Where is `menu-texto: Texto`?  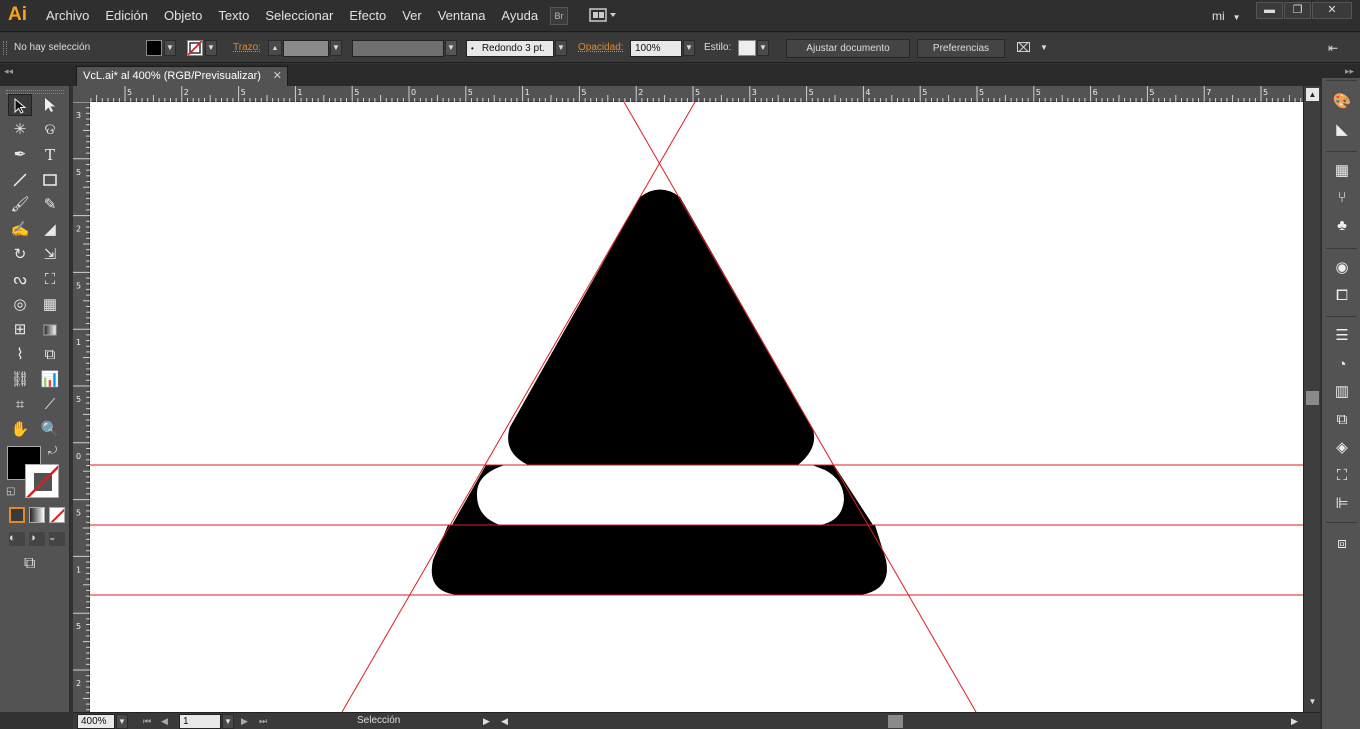
menu-texto: Texto is located at coordinates (233, 16).